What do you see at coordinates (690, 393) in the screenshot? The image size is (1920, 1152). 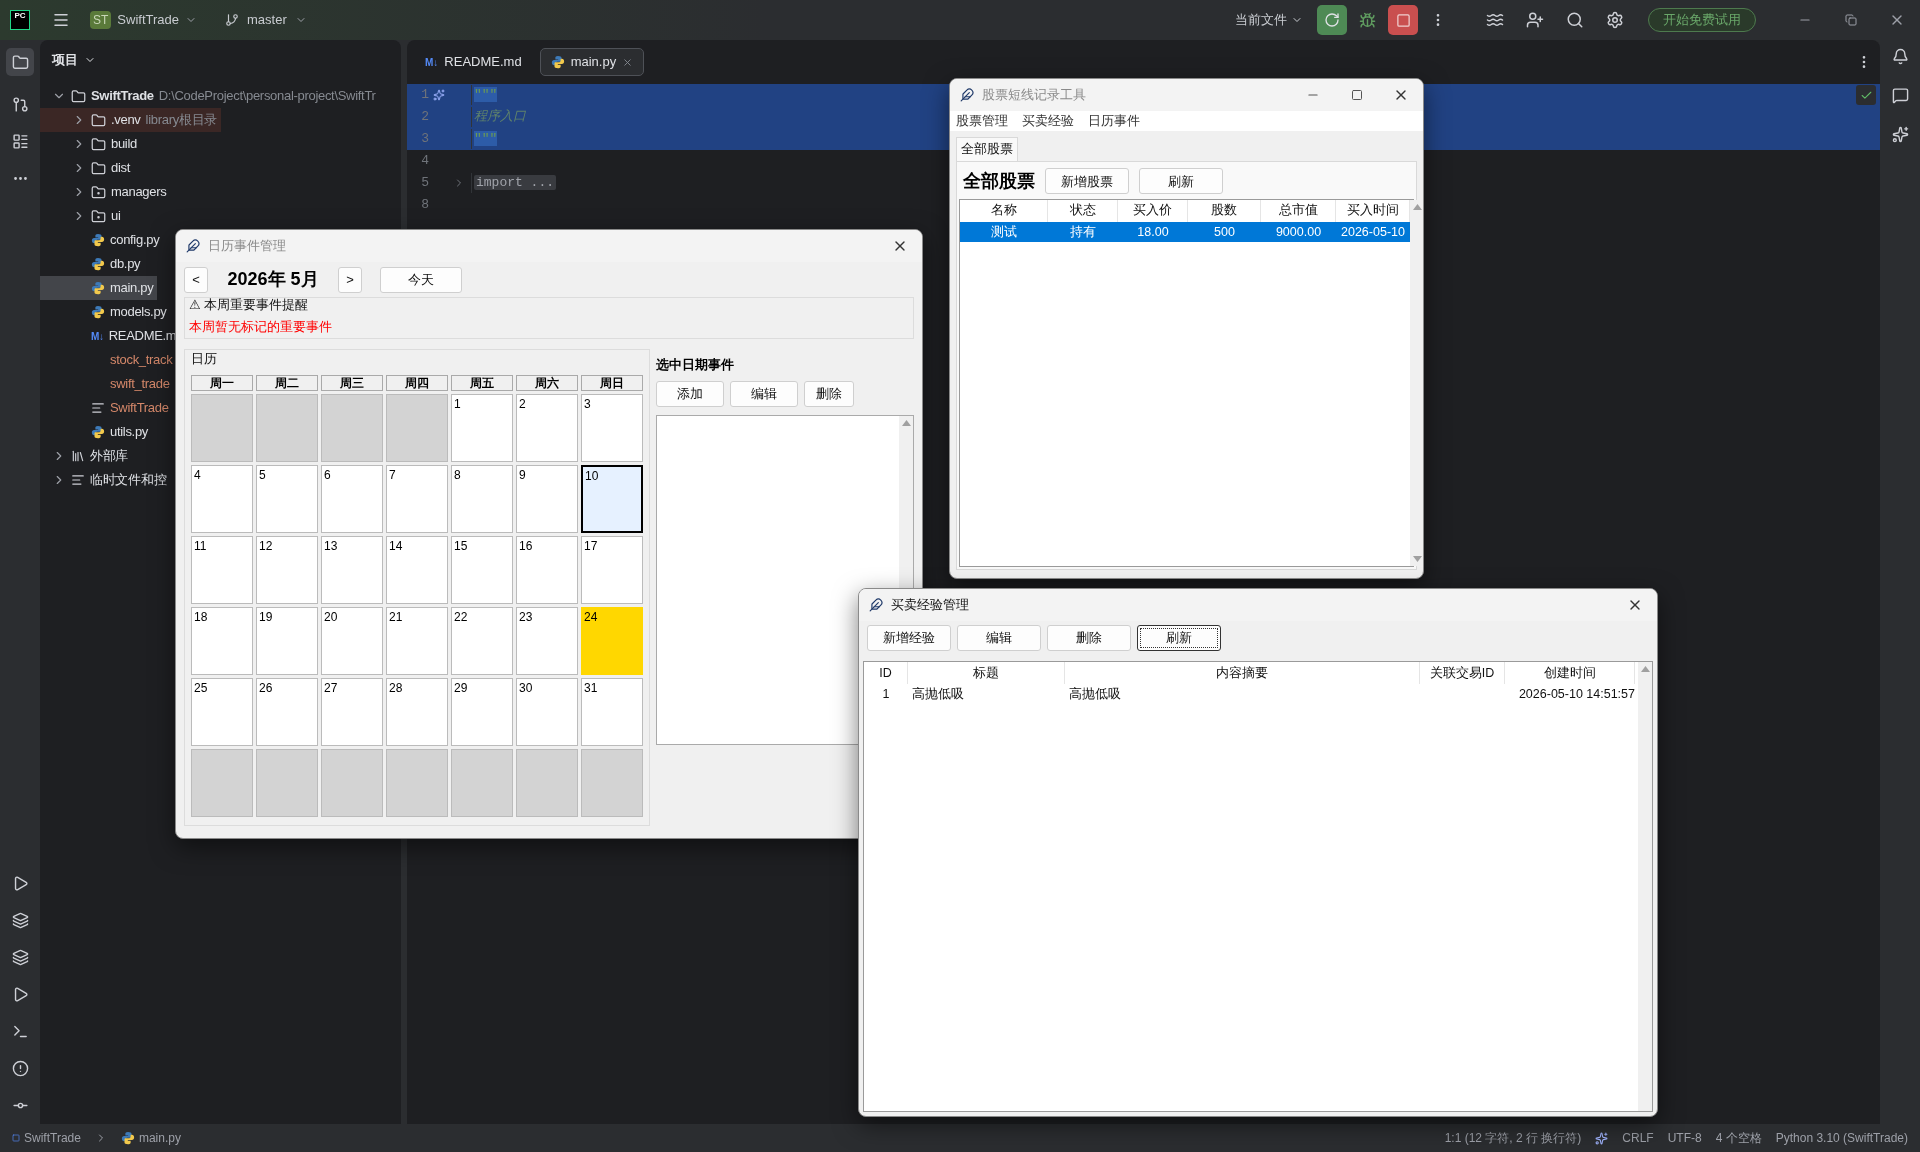 I see `button: 添加` at bounding box center [690, 393].